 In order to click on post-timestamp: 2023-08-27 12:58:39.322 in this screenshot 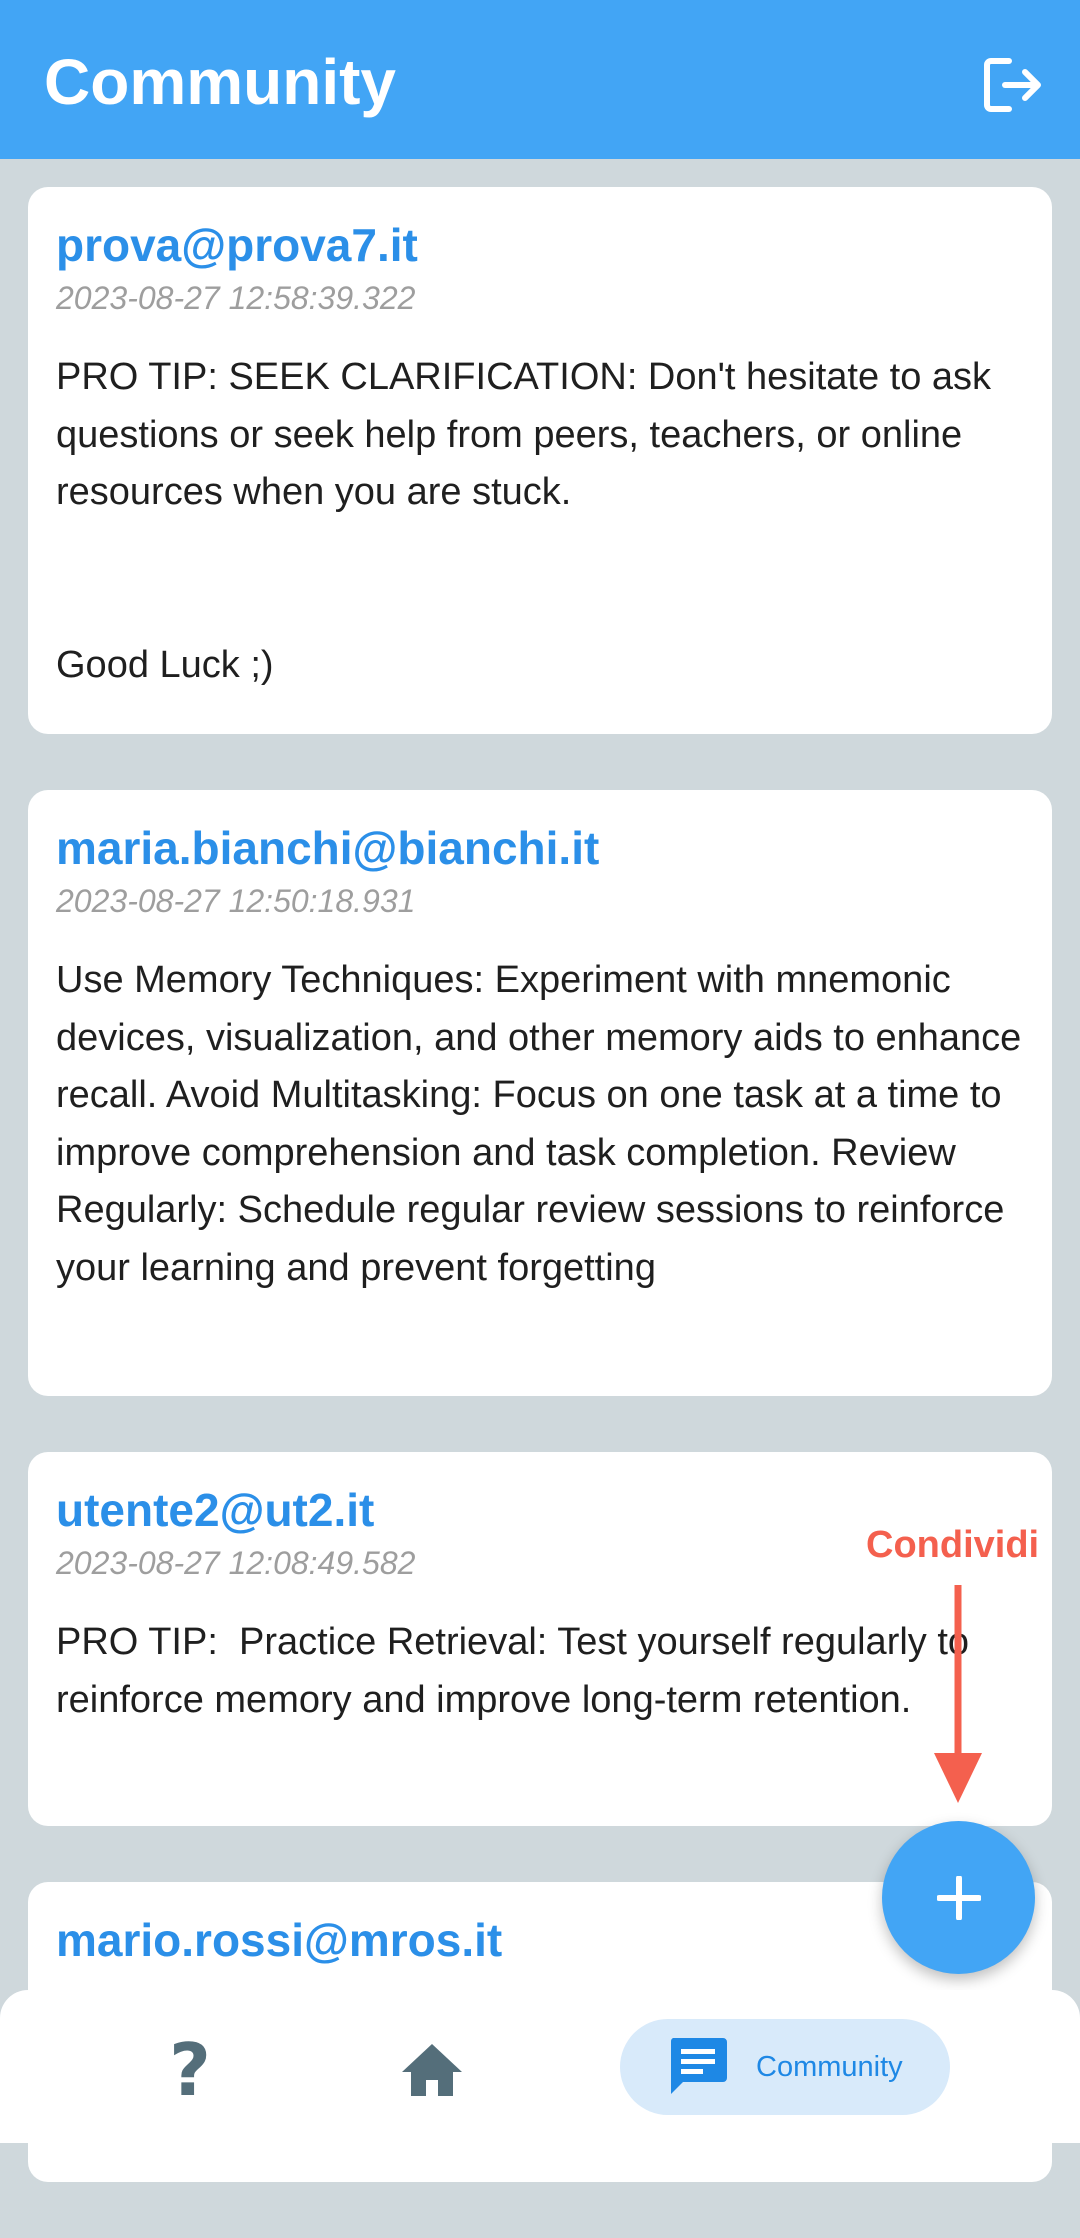, I will do `click(236, 298)`.